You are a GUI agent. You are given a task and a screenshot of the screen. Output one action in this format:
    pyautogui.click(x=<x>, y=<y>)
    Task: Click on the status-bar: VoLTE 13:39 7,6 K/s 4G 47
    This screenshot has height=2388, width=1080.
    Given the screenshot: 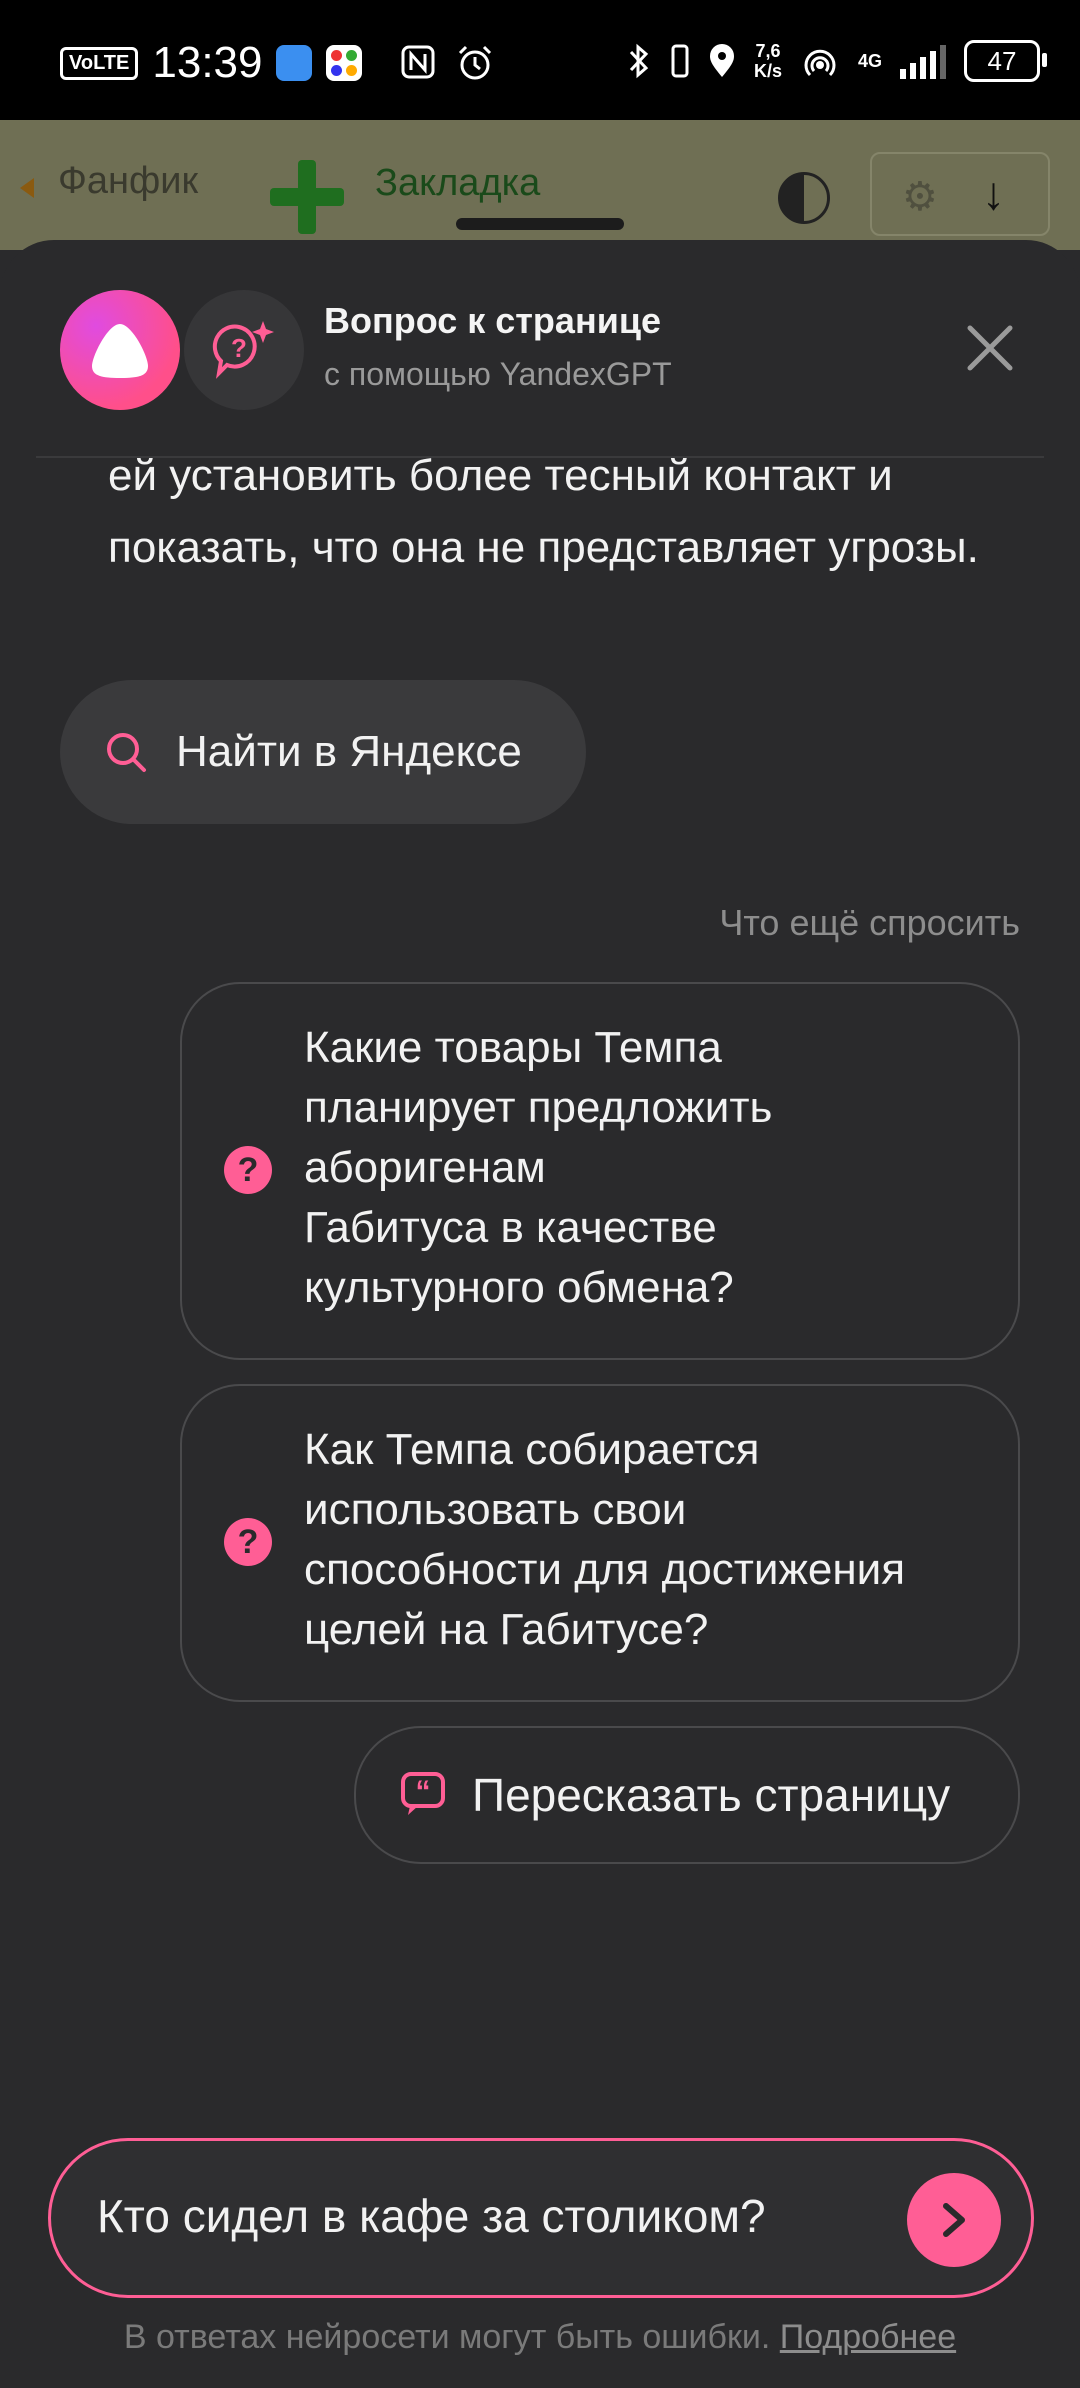 What is the action you would take?
    pyautogui.click(x=540, y=60)
    